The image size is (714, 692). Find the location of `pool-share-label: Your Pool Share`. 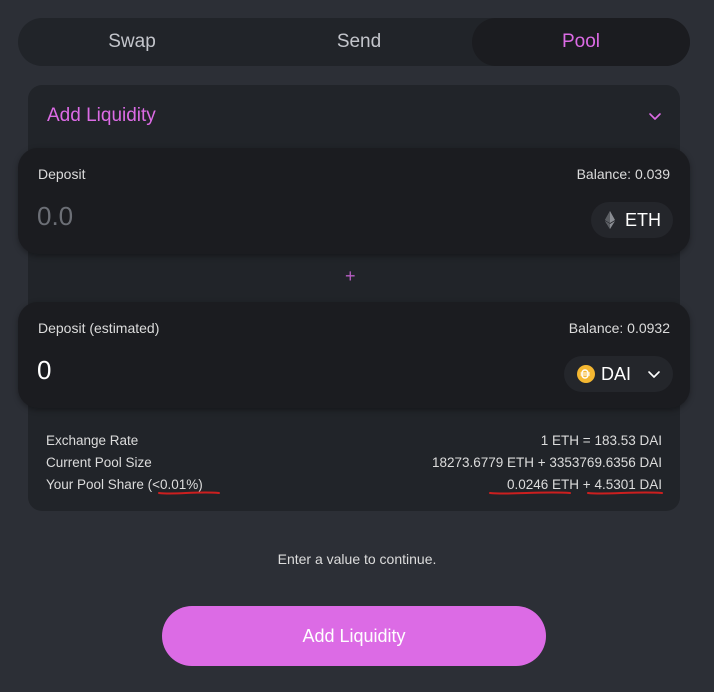

pool-share-label: Your Pool Share is located at coordinates (95, 484).